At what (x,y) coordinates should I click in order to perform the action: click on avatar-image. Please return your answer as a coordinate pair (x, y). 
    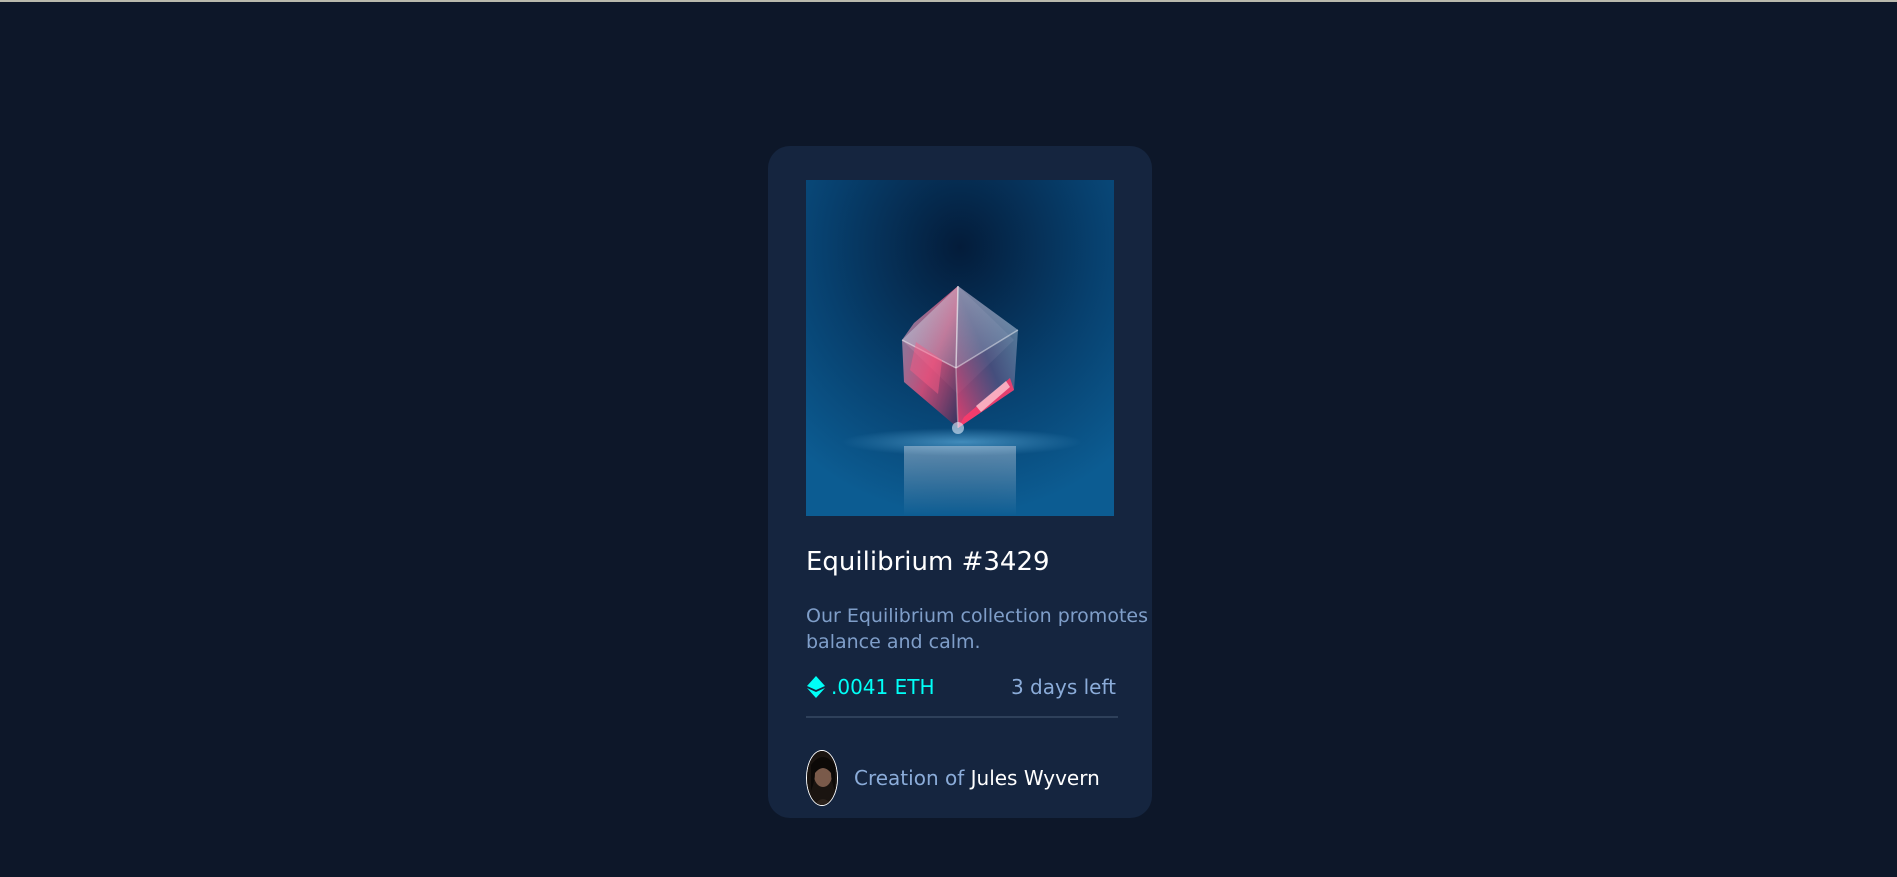
    Looking at the image, I should click on (822, 778).